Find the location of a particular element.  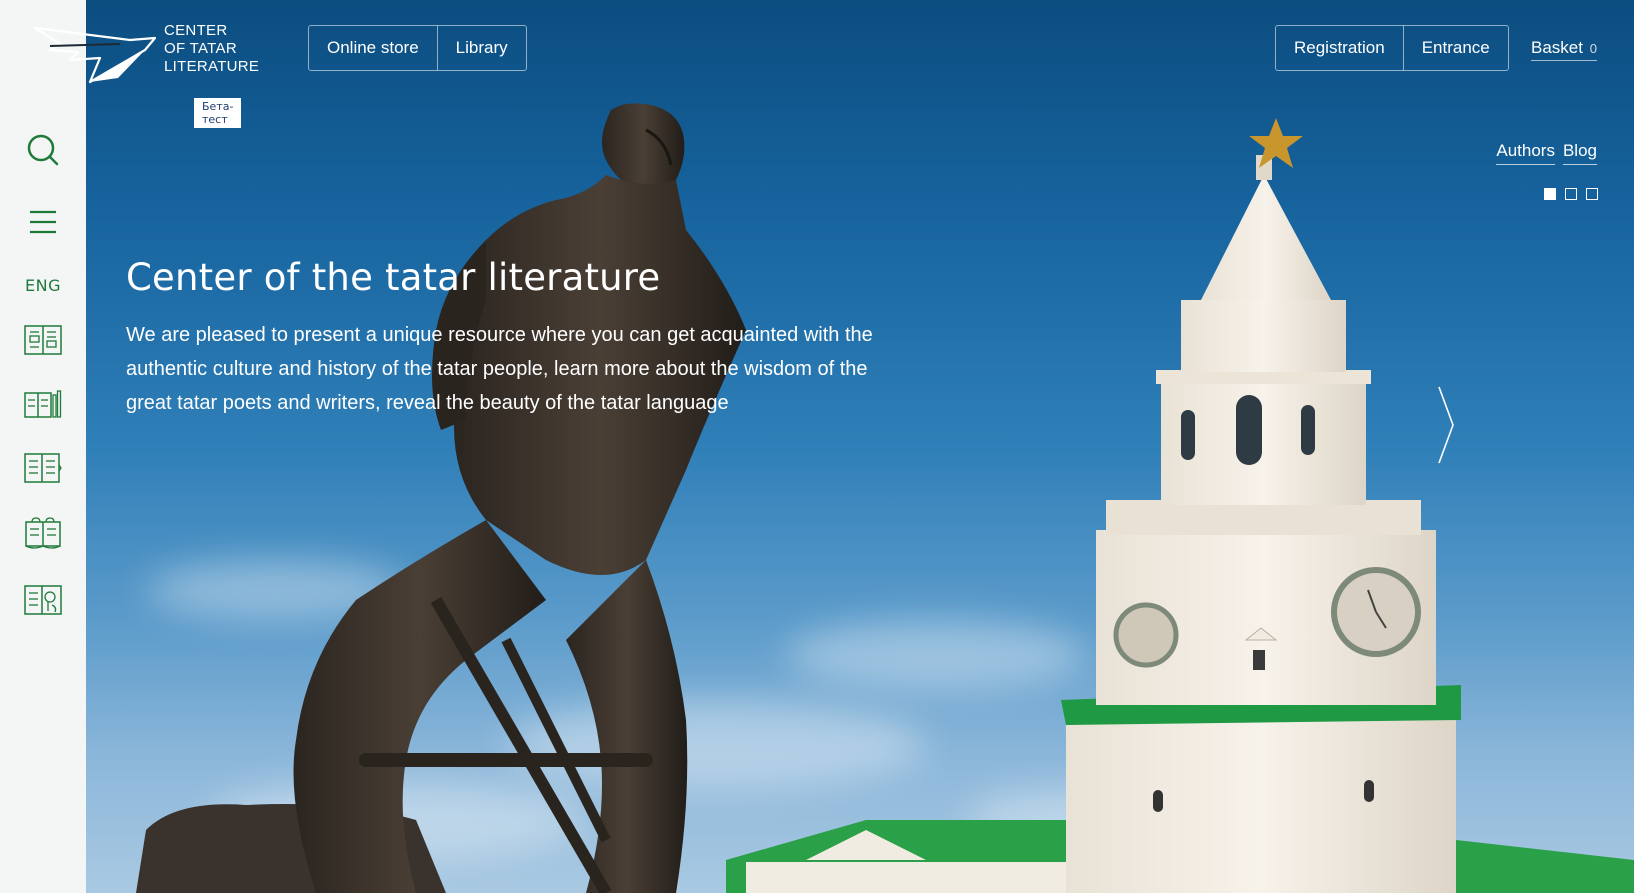

sidebar: ENG is located at coordinates (43, 446).